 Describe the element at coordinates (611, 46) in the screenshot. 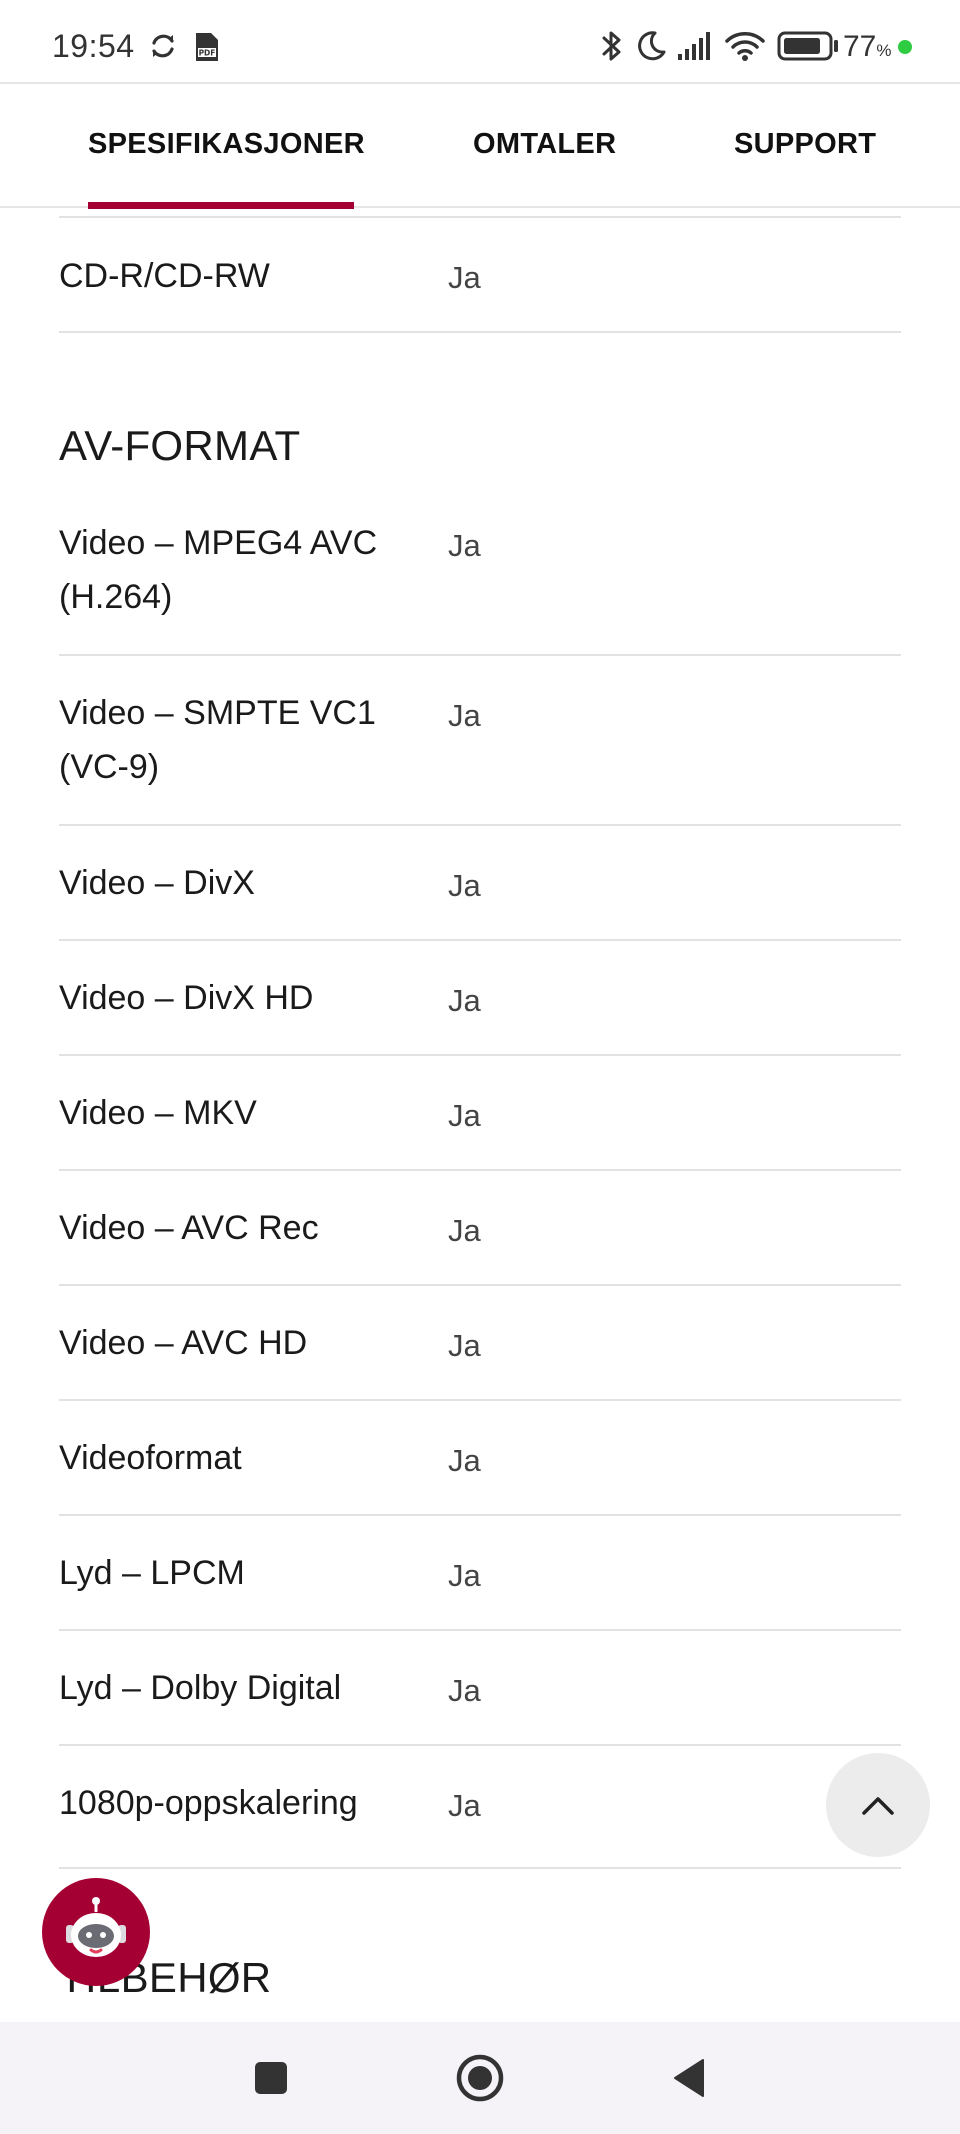

I see `bluetooth-icon` at that location.